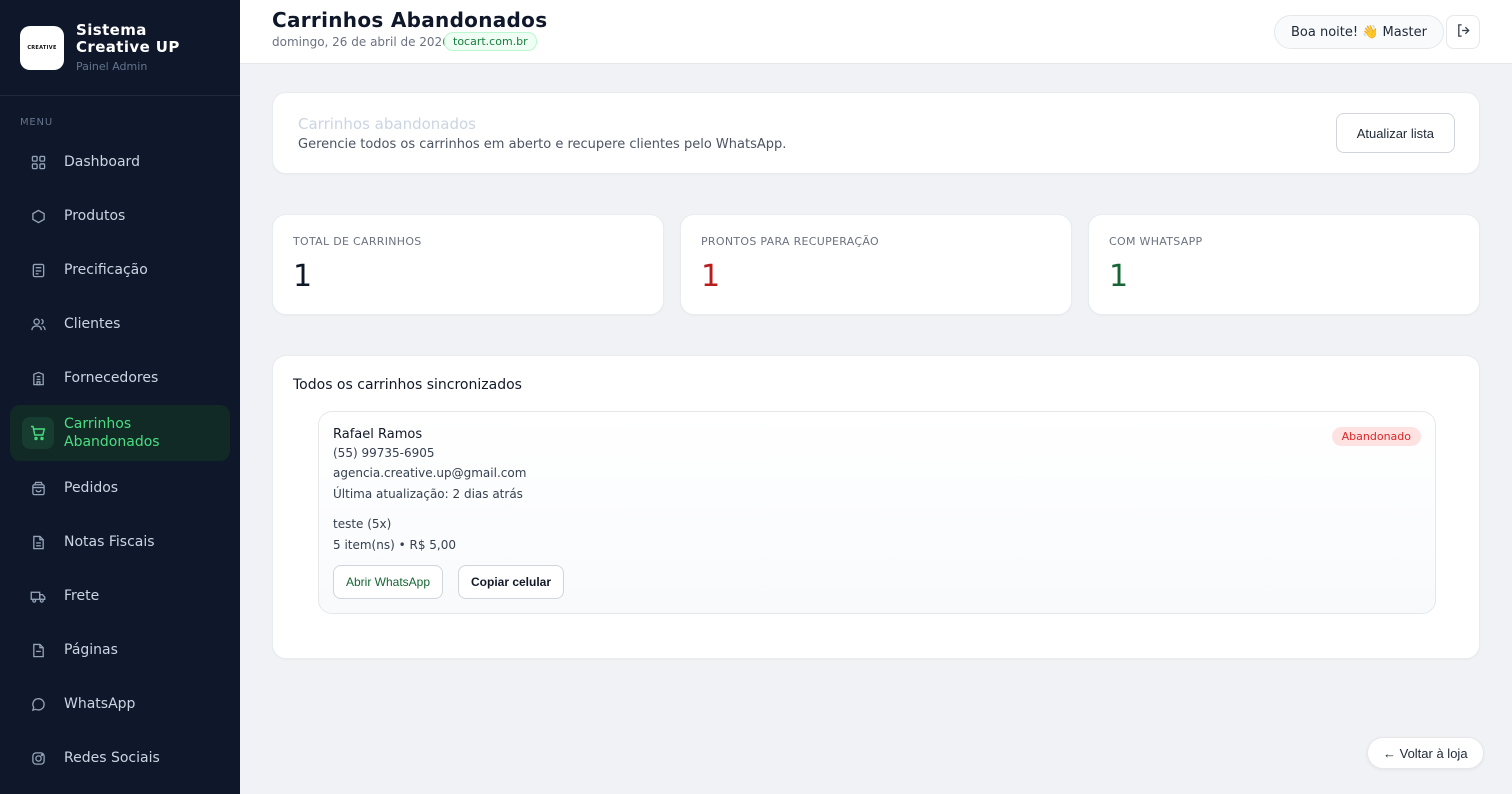  What do you see at coordinates (38, 270) in the screenshot?
I see `calculator-icon` at bounding box center [38, 270].